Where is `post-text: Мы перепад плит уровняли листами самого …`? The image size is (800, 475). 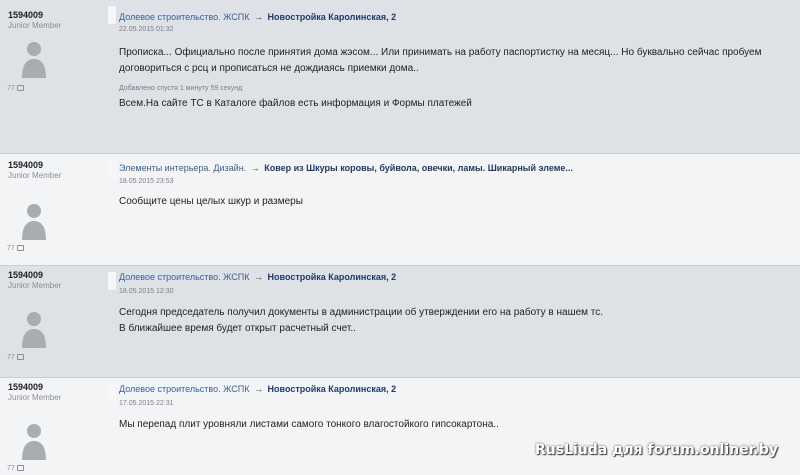
post-text: Мы перепад плит уровняли листами самого … is located at coordinates (309, 425).